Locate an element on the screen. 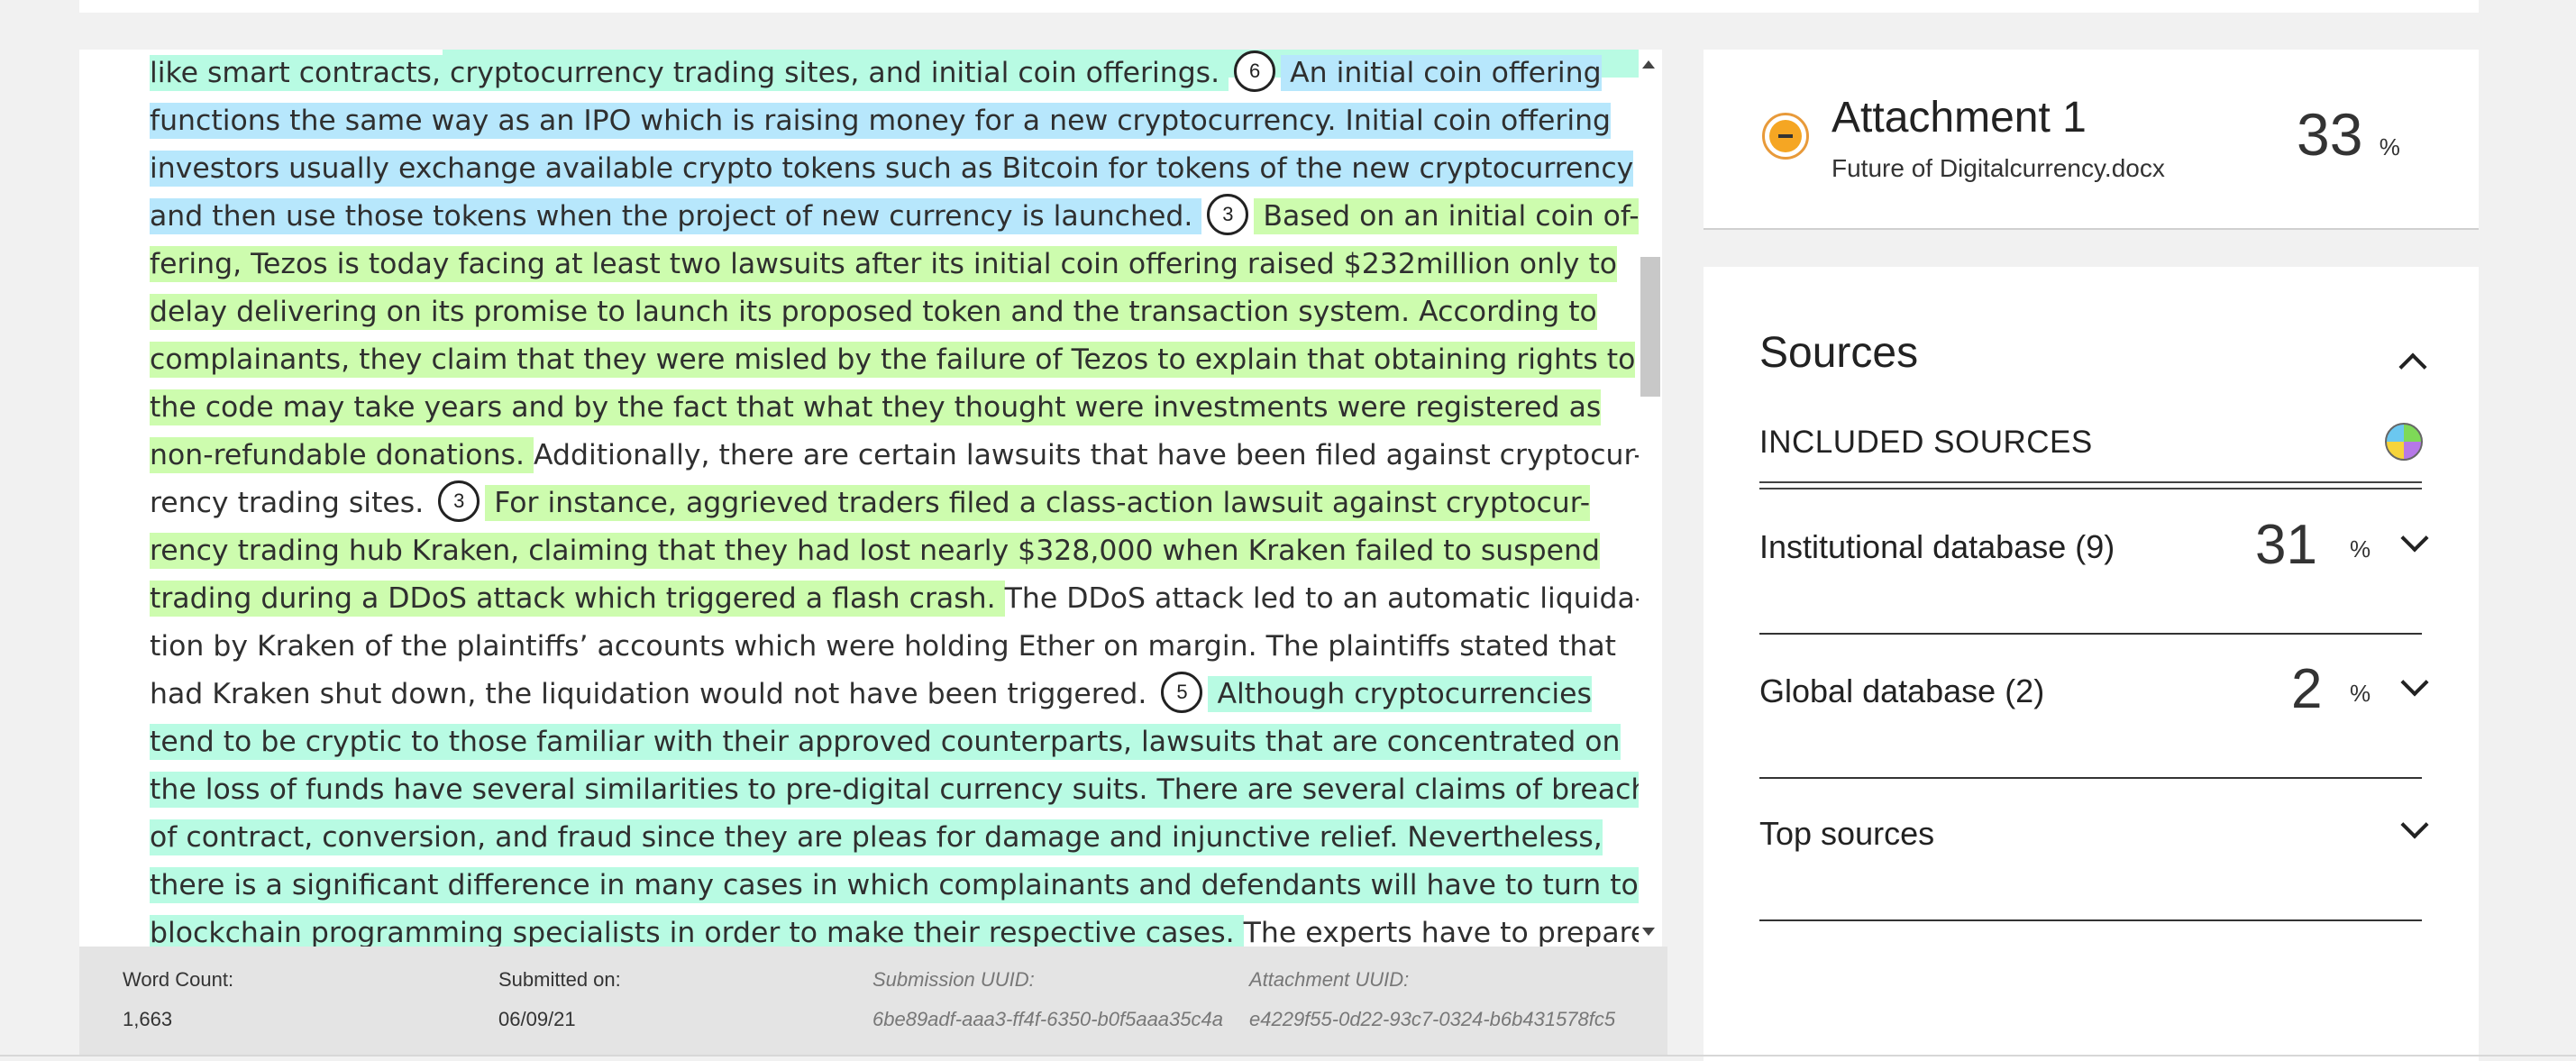  source-percent: 31 is located at coordinates (2286, 545).